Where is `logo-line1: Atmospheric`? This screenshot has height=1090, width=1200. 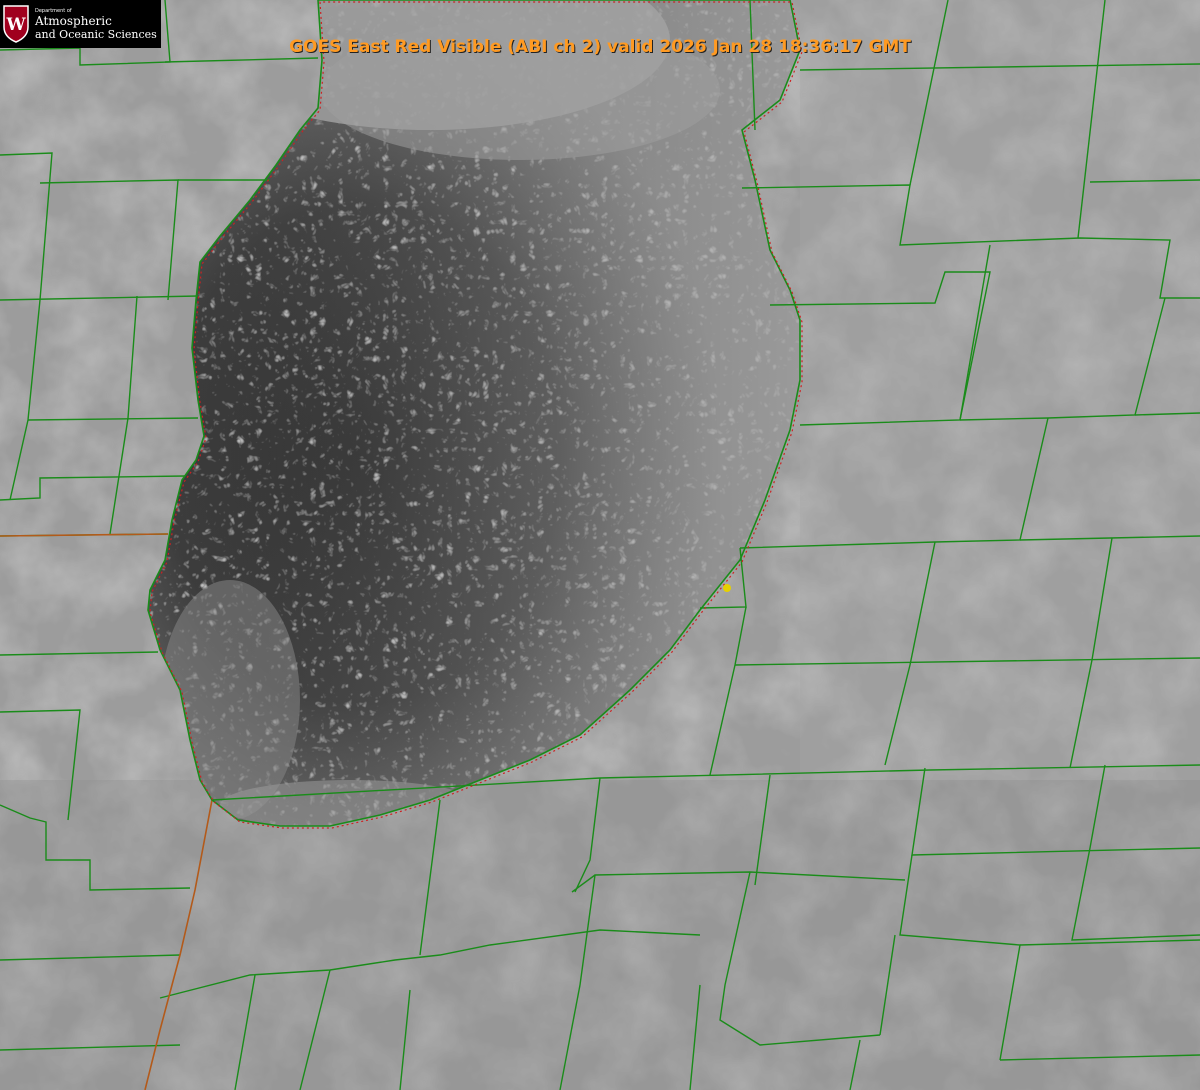
logo-line1: Atmospheric is located at coordinates (73, 21).